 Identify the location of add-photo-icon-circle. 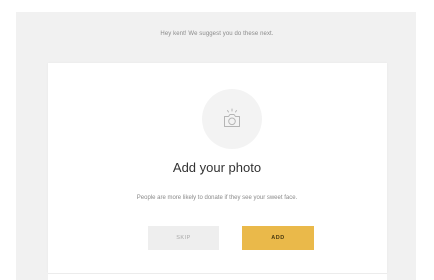
(232, 119).